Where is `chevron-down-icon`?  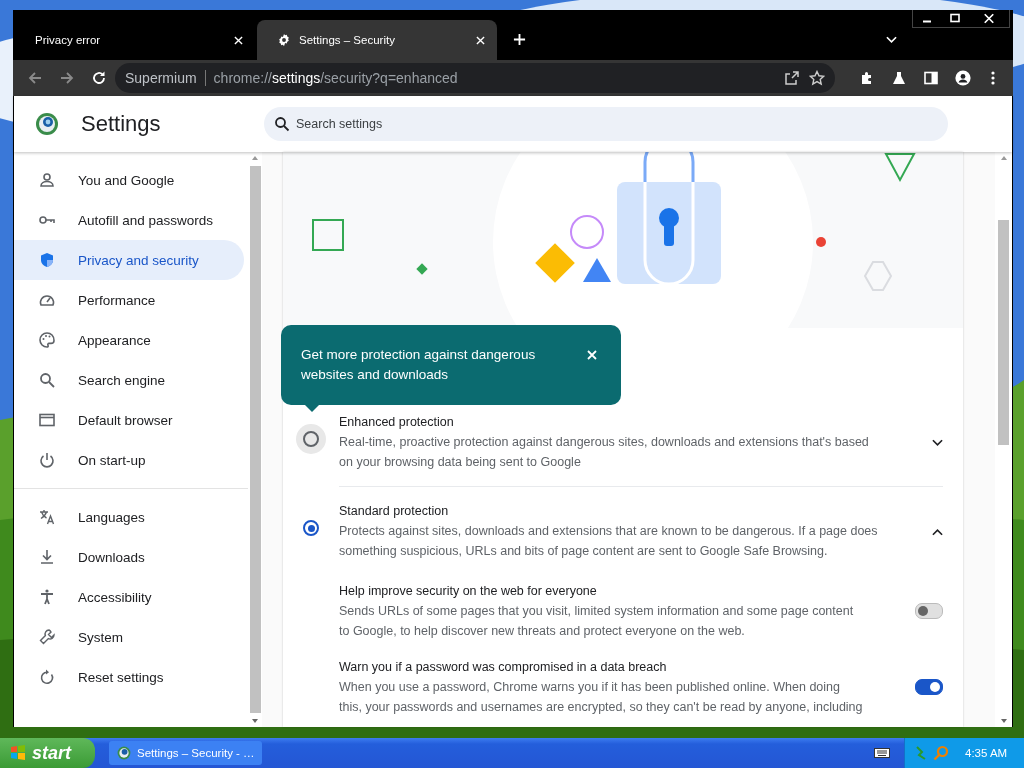
chevron-down-icon is located at coordinates (937, 443).